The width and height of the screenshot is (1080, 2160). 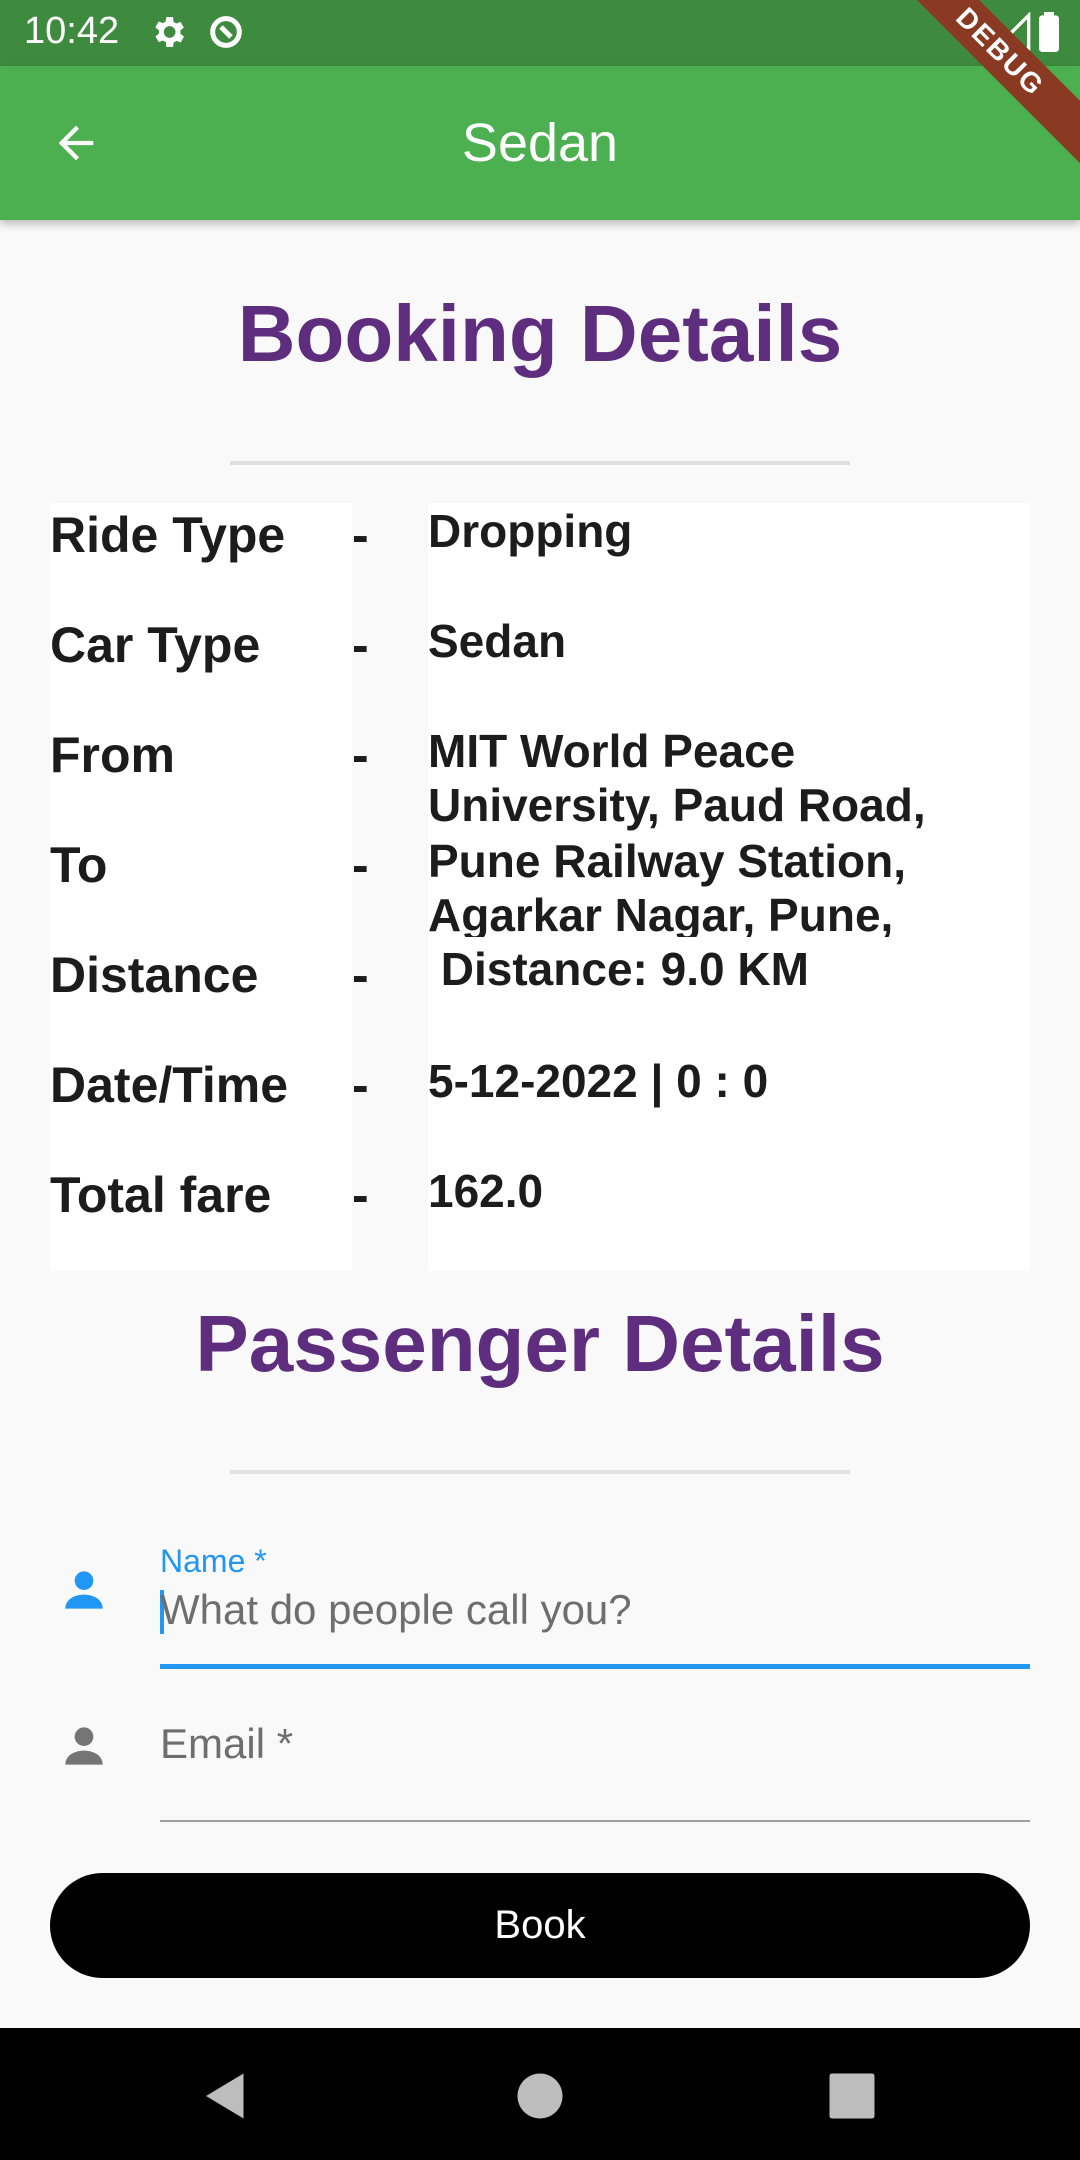 I want to click on booking-details-title: Booking Details, so click(x=540, y=333).